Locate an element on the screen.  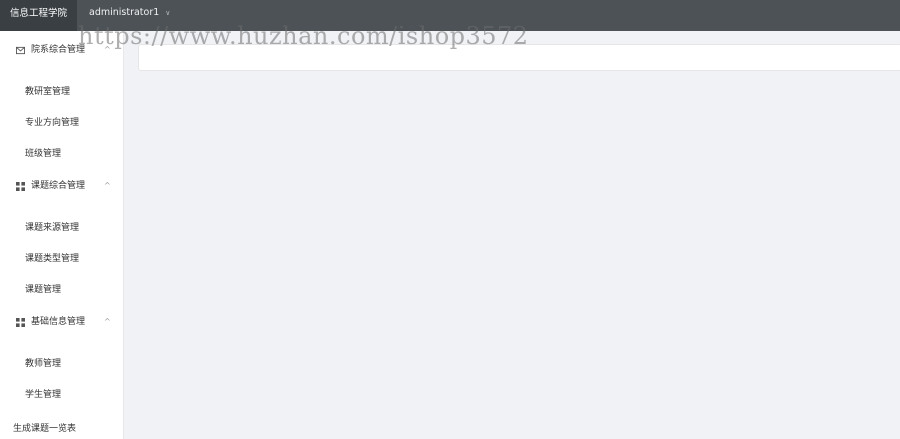
sidebar-group-label: 院系综合管理 is located at coordinates (58, 50).